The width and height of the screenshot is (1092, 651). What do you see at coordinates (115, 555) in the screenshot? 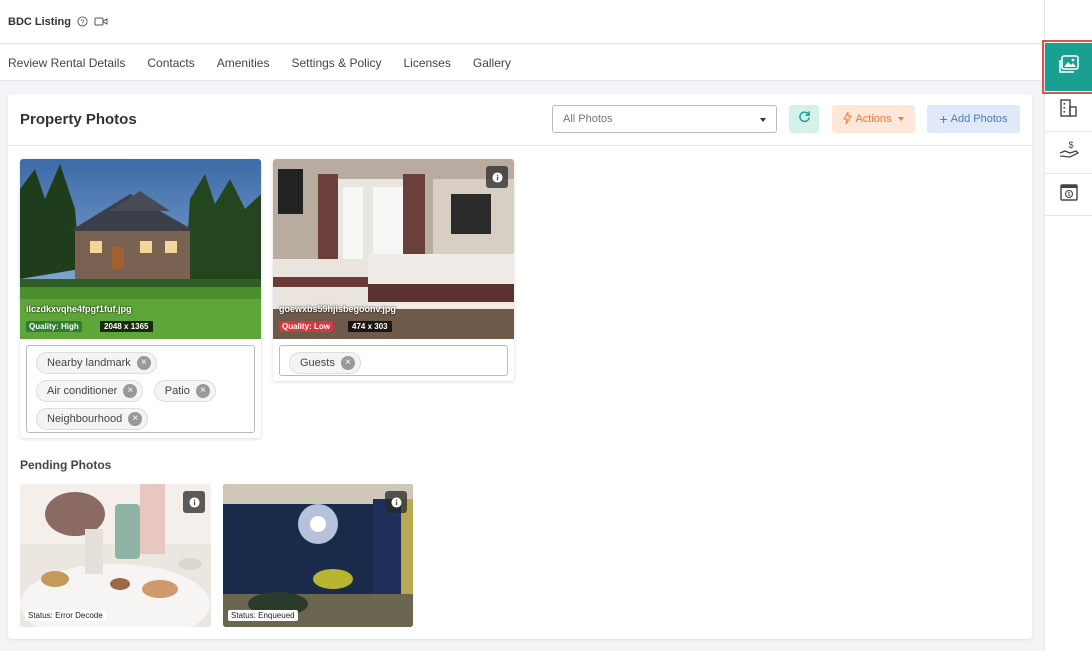
I see `pending-photo: Status: Error Decode` at bounding box center [115, 555].